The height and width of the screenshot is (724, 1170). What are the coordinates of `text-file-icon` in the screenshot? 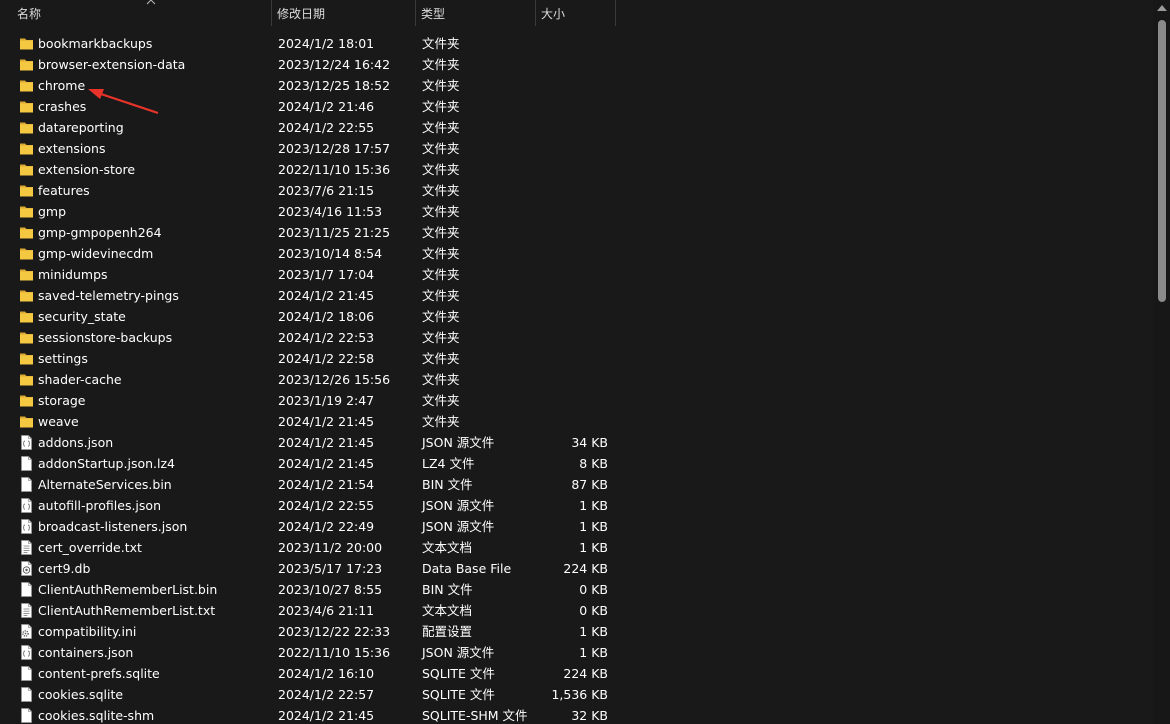 It's located at (26, 610).